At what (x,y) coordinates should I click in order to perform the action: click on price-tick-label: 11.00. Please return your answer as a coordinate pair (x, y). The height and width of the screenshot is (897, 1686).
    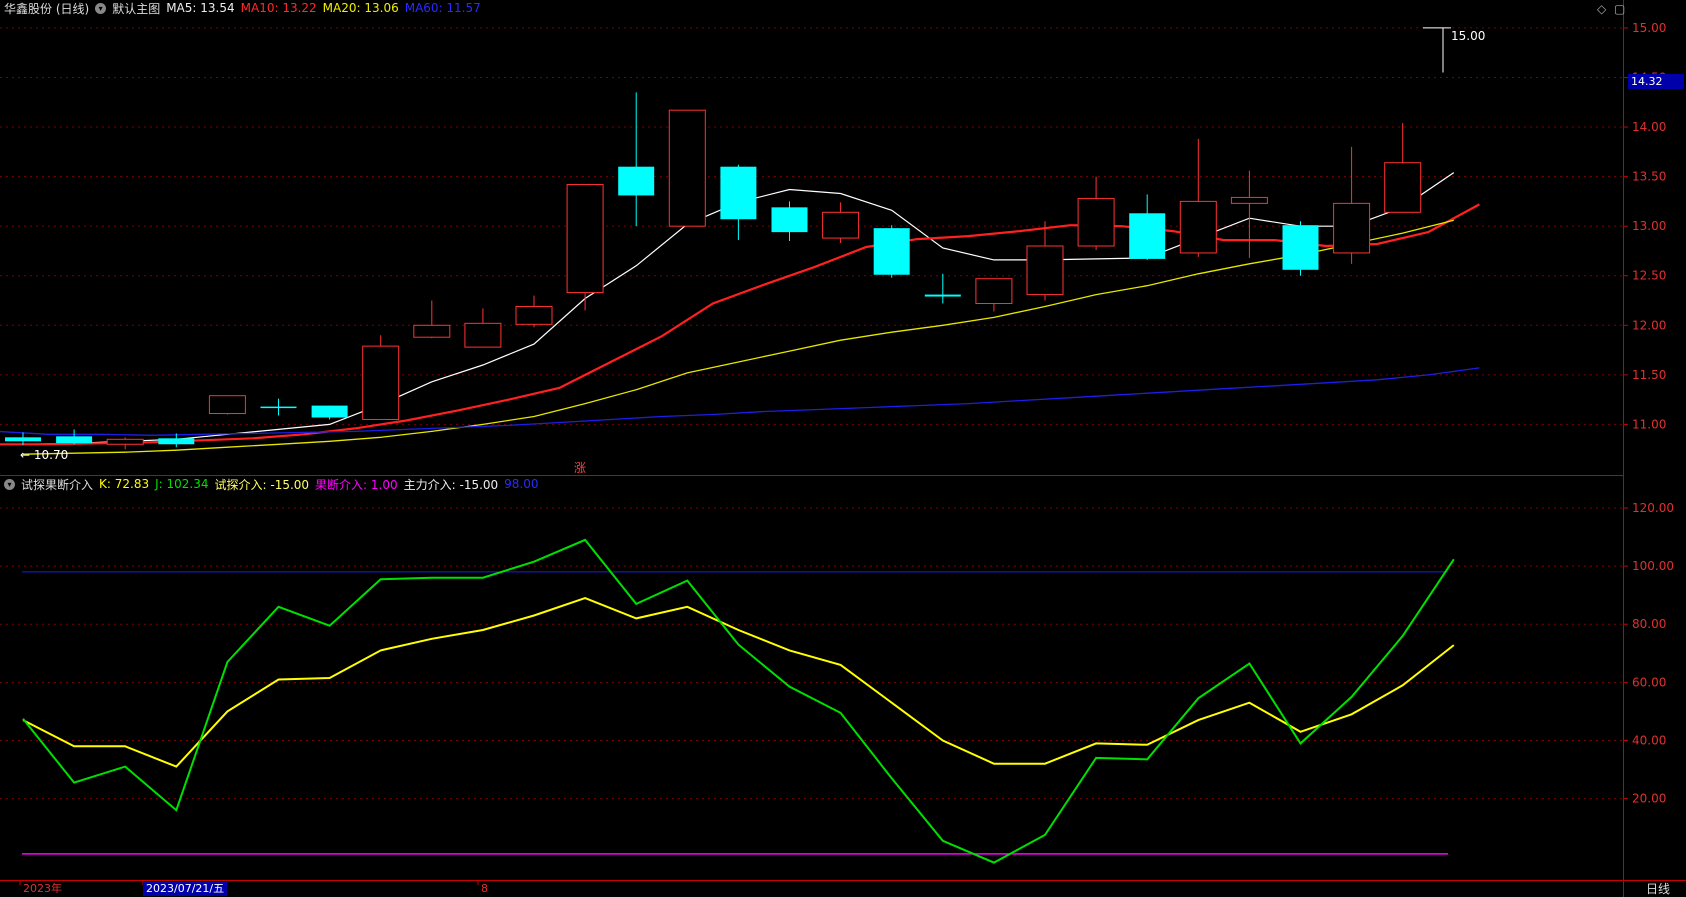
    Looking at the image, I should click on (1649, 424).